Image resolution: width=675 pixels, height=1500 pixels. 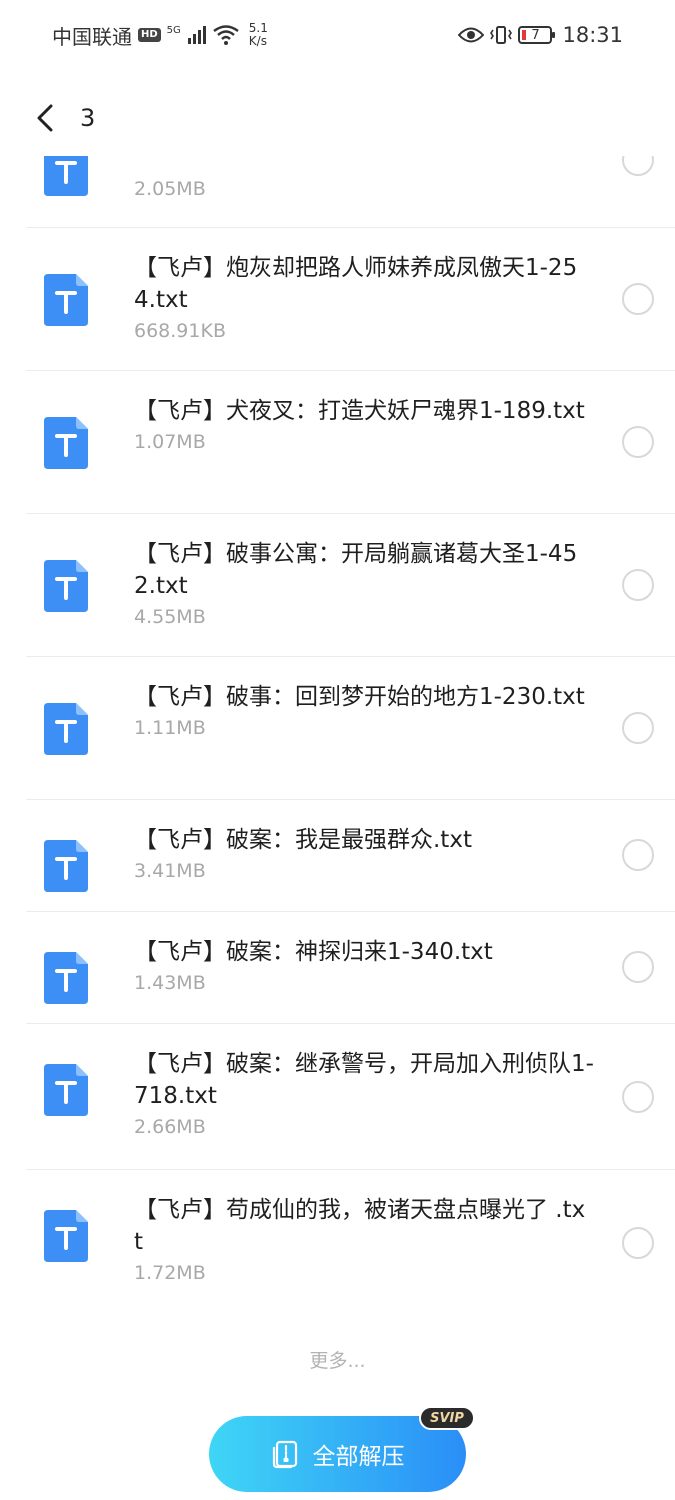 I want to click on file-item: 2.05MB, so click(x=337, y=192).